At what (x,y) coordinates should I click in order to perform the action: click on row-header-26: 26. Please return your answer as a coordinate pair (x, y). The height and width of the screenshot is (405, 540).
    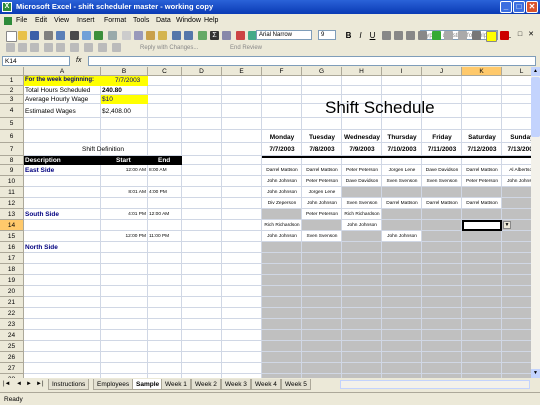
    Looking at the image, I should click on (12, 357).